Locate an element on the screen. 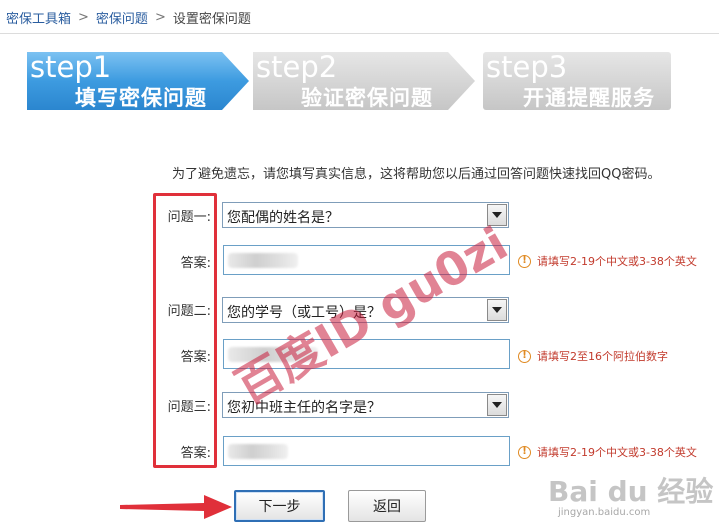 The width and height of the screenshot is (719, 531). question-2-selected: 您的学号（或工号）是？ is located at coordinates (304, 313).